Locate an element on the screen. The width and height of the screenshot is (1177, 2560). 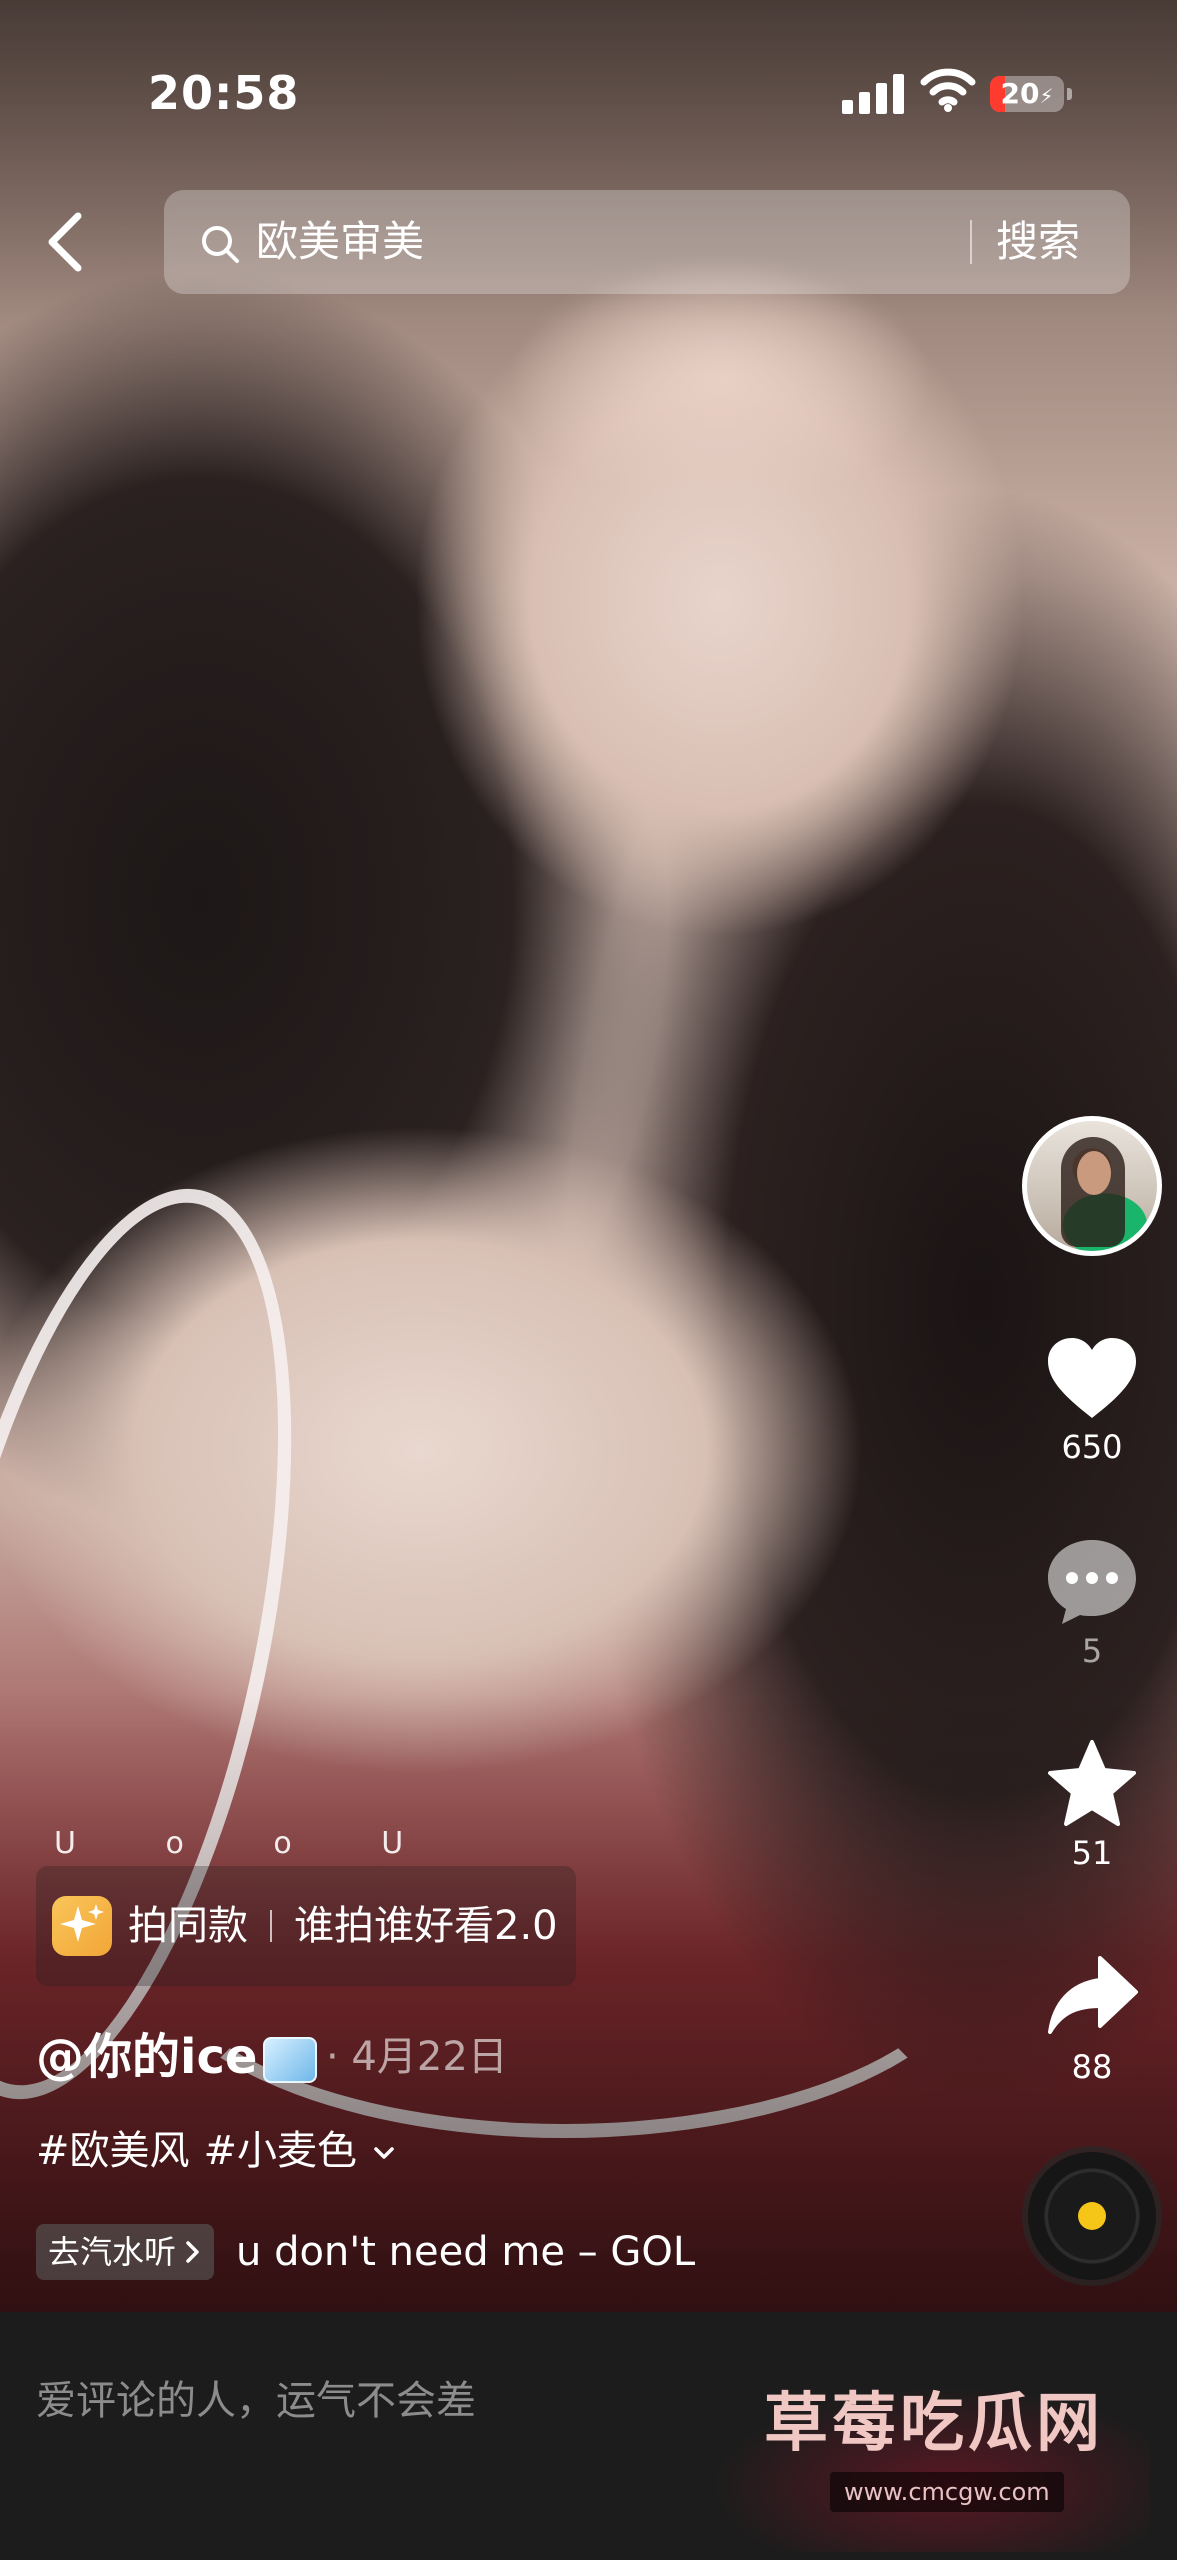
battery-tip is located at coordinates (1069, 94).